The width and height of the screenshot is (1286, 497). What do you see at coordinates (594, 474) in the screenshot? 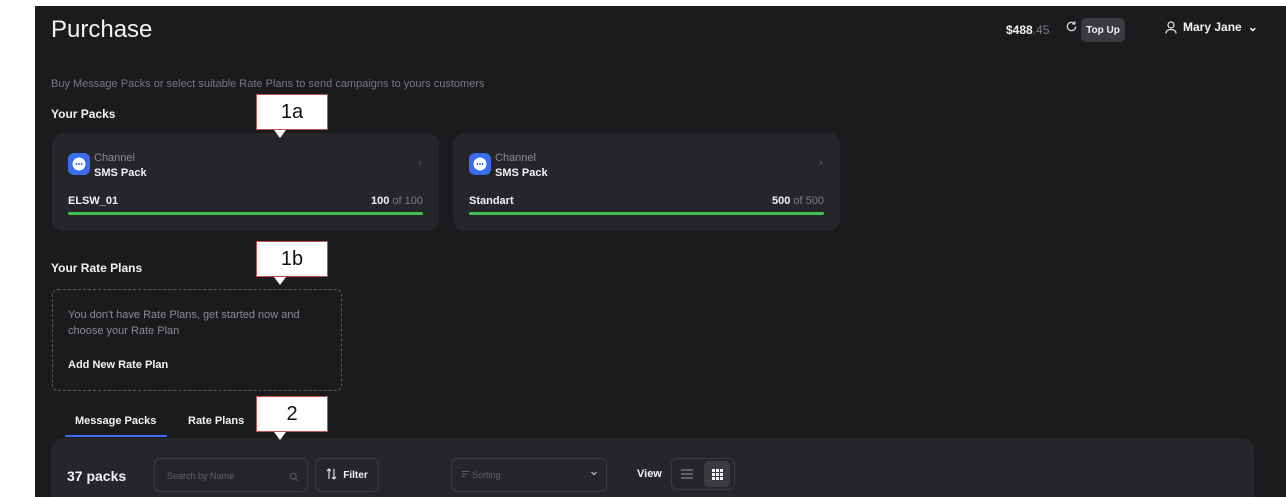
I see `chevron-down-icon` at bounding box center [594, 474].